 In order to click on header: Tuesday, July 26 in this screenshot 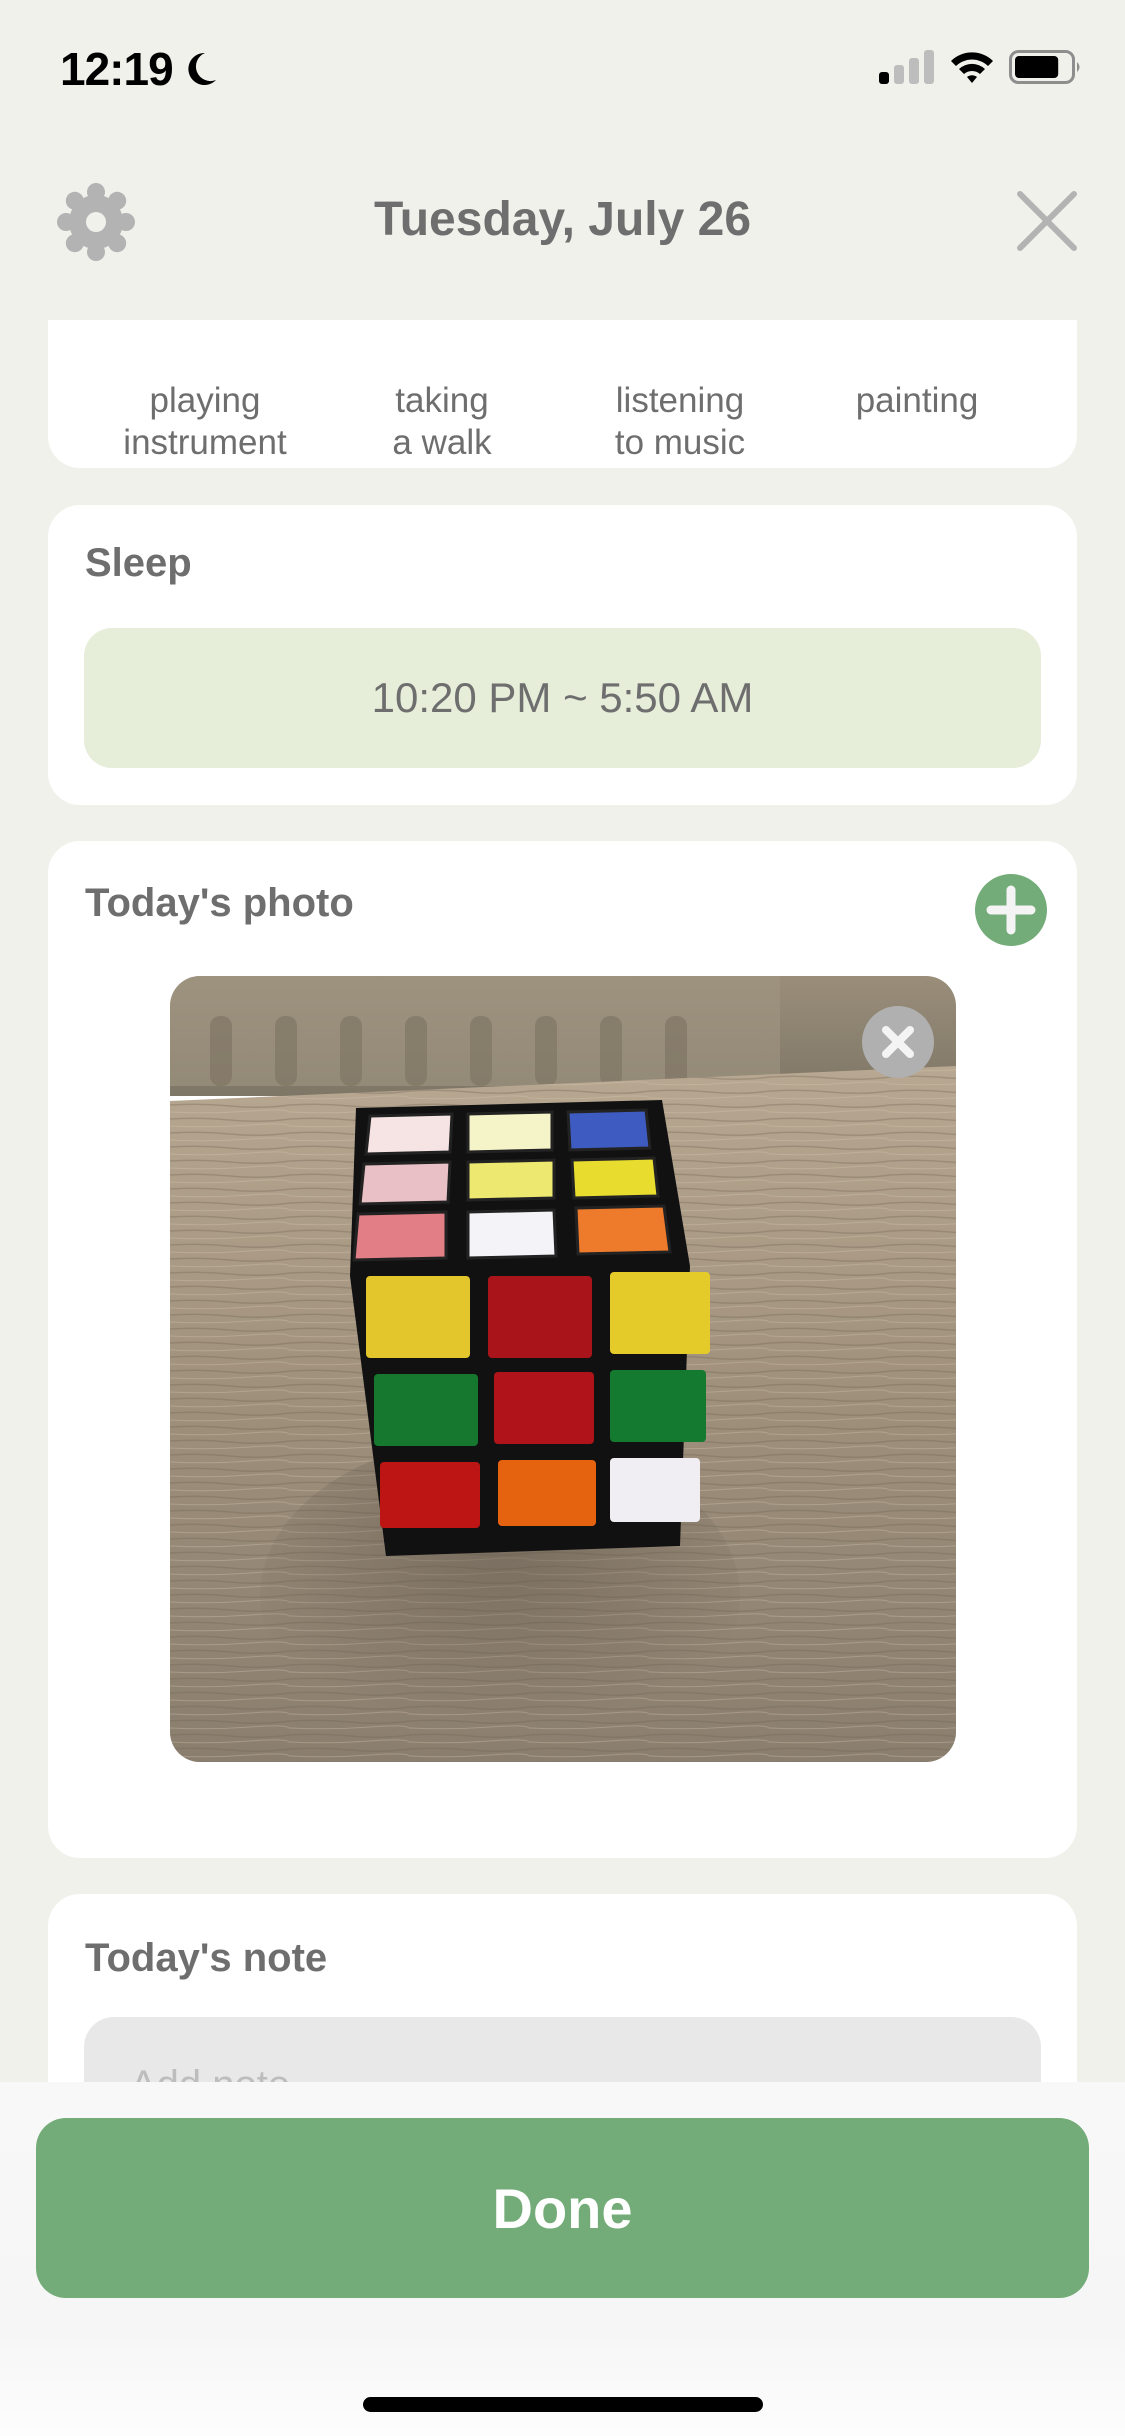, I will do `click(562, 225)`.